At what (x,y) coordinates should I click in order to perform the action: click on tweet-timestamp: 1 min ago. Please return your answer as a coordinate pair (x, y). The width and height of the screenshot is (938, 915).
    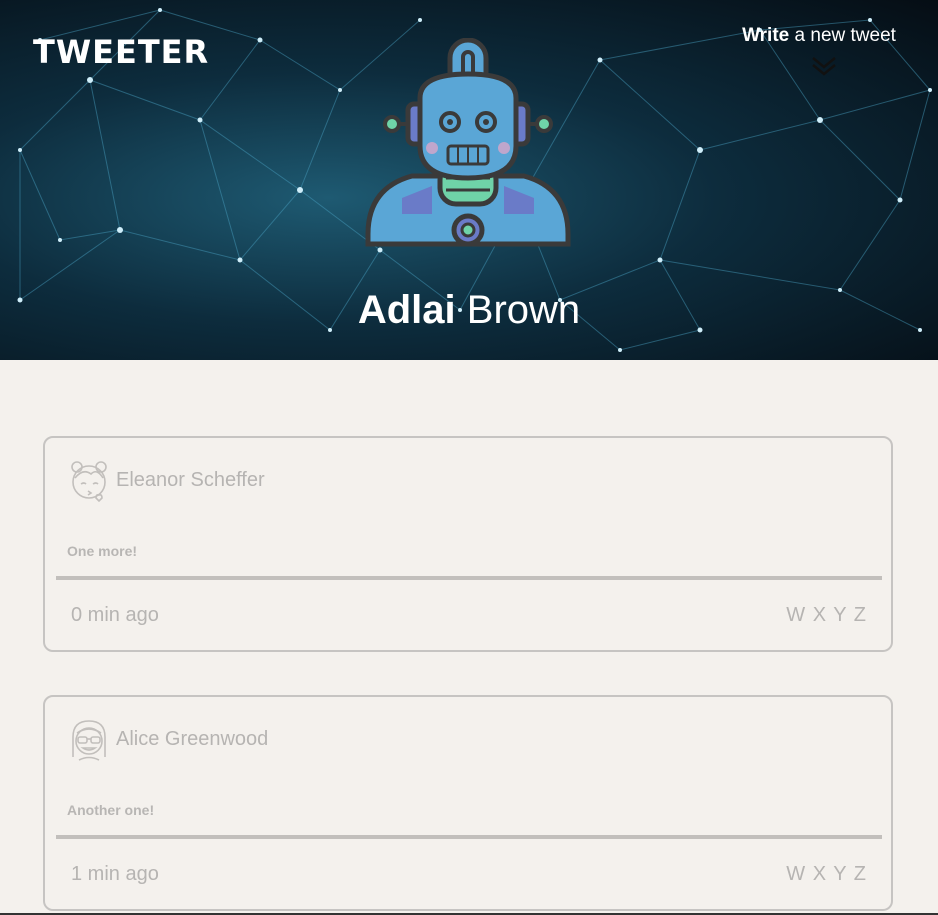
    Looking at the image, I should click on (115, 874).